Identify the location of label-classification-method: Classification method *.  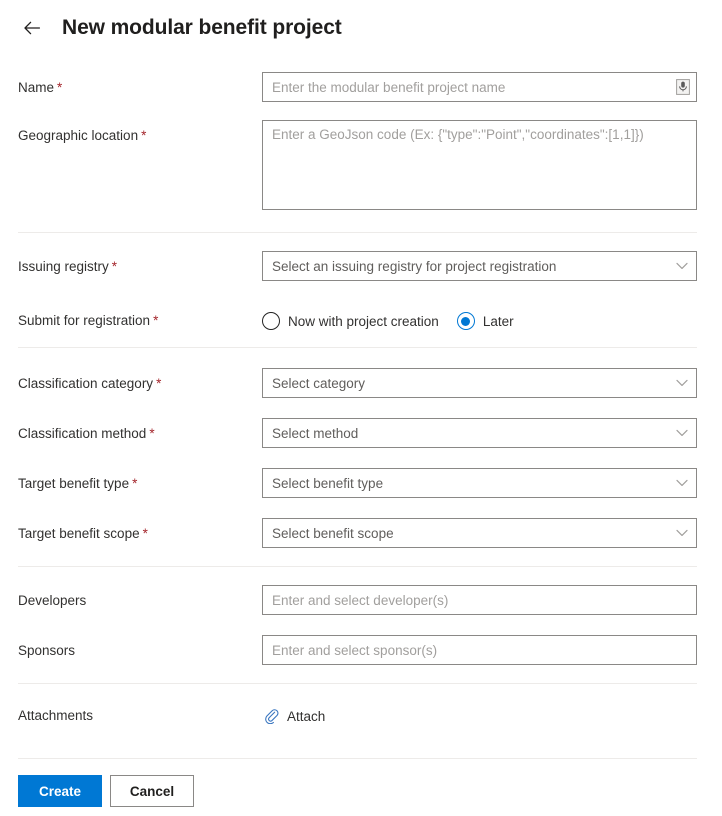
(140, 434).